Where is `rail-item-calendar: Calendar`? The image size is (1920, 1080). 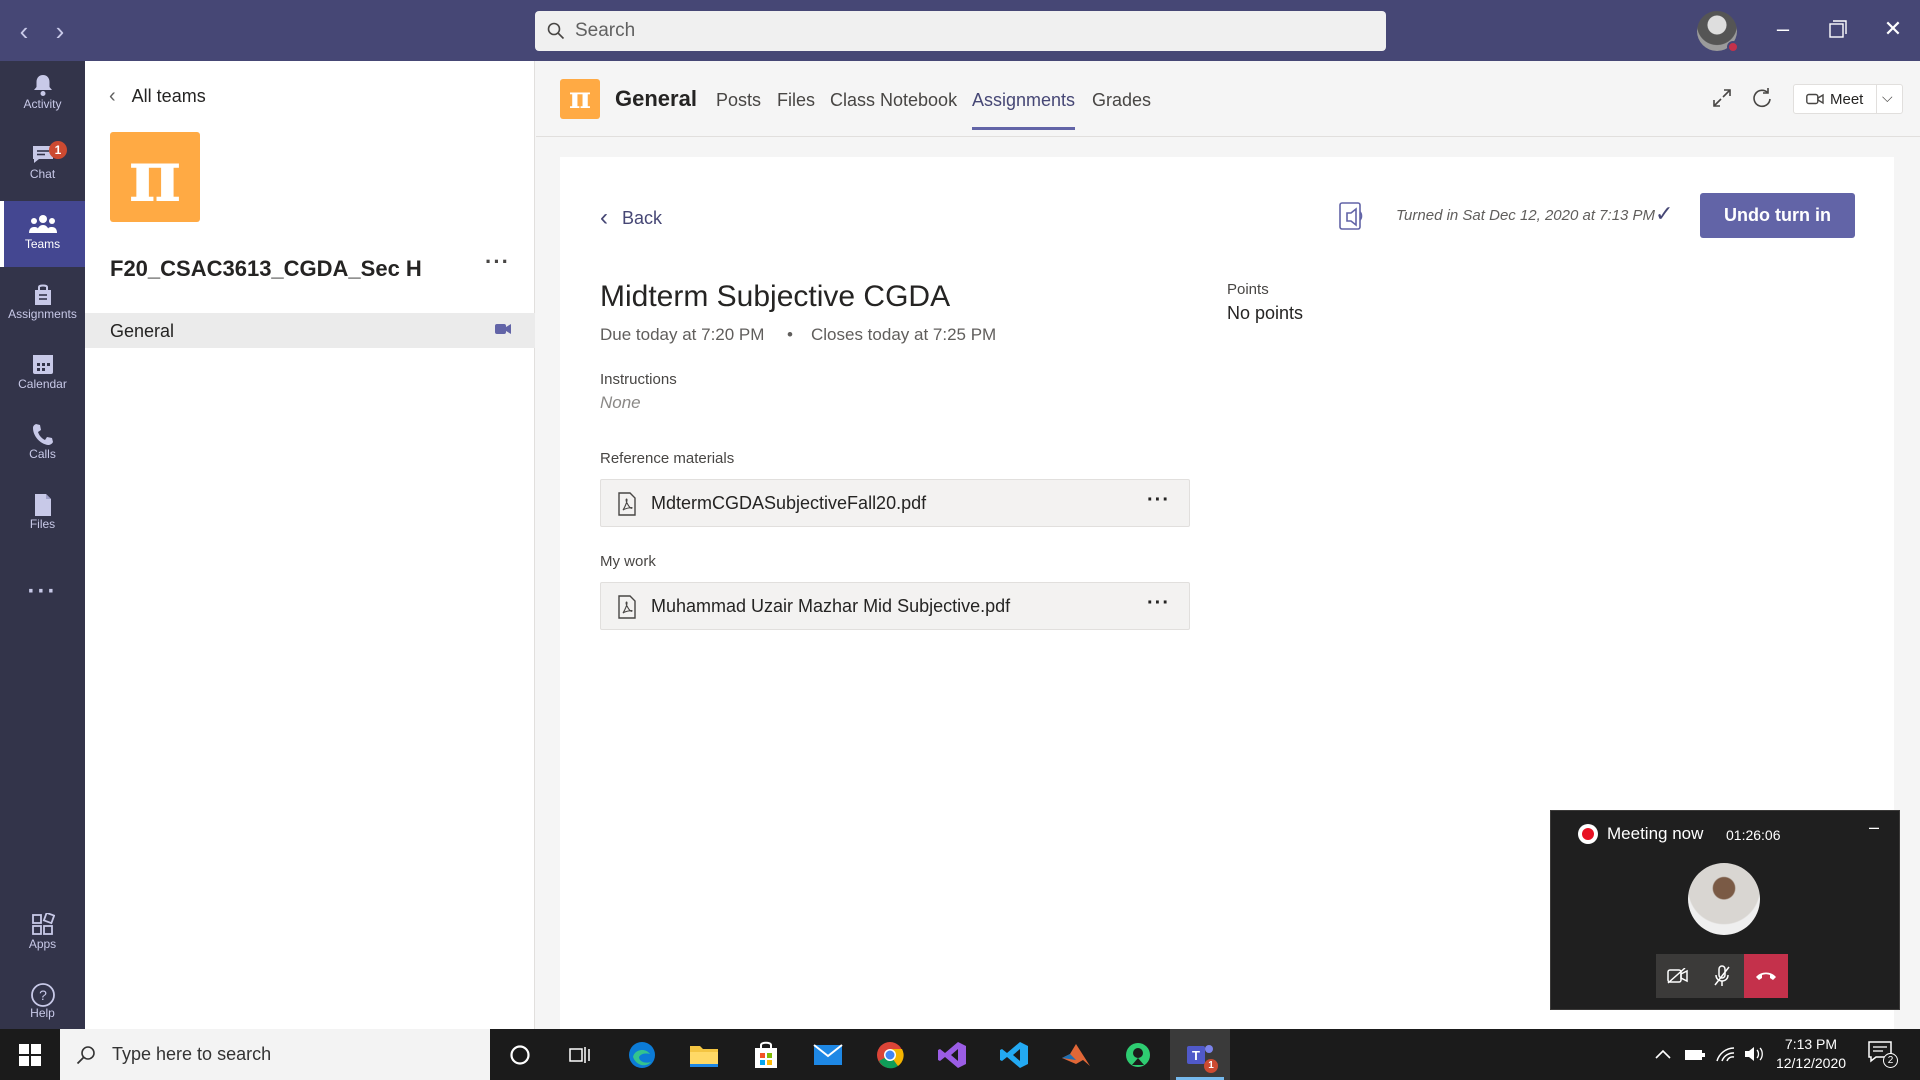
rail-item-calendar: Calendar is located at coordinates (42, 374).